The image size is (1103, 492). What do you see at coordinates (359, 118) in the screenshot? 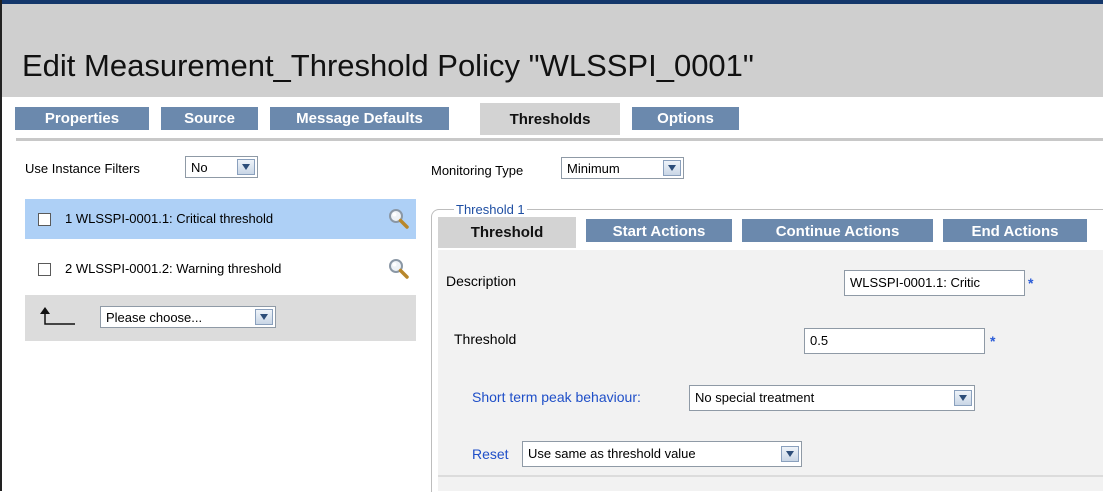
I see `tab-message-defaults: Message Defaults` at bounding box center [359, 118].